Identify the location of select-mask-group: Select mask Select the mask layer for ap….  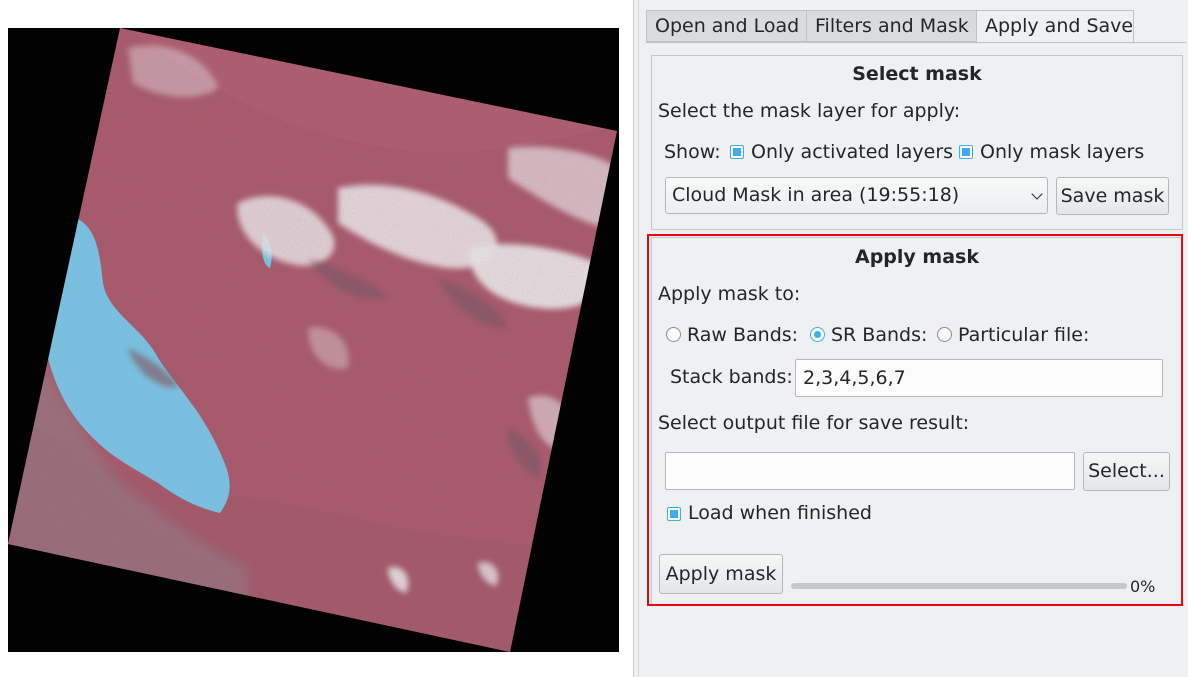
(917, 142).